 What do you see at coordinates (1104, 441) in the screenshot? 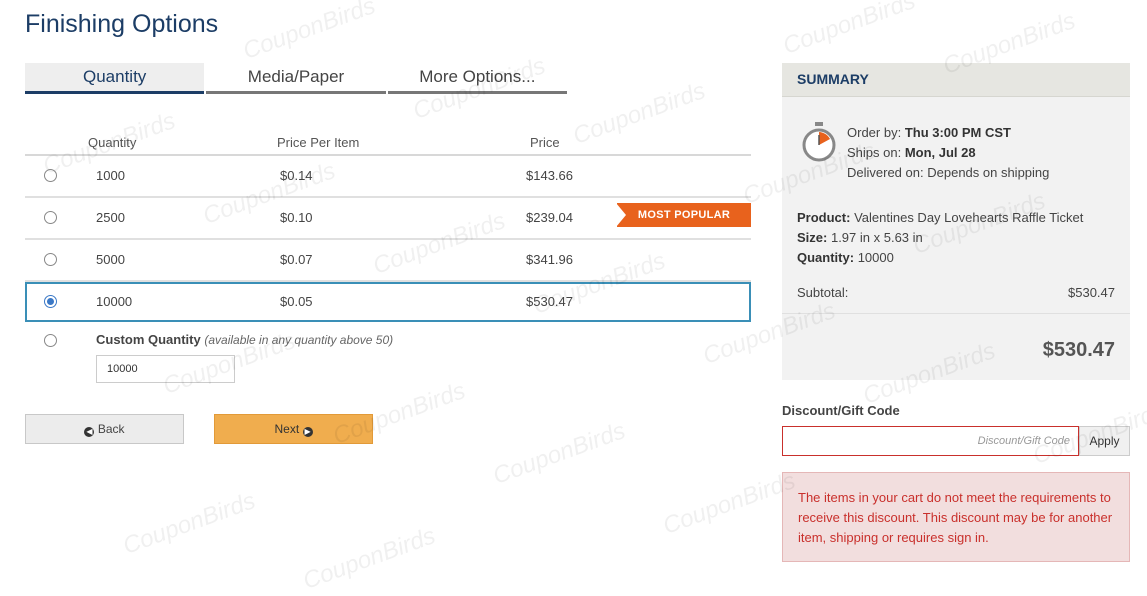
I see `apply-button: Apply` at bounding box center [1104, 441].